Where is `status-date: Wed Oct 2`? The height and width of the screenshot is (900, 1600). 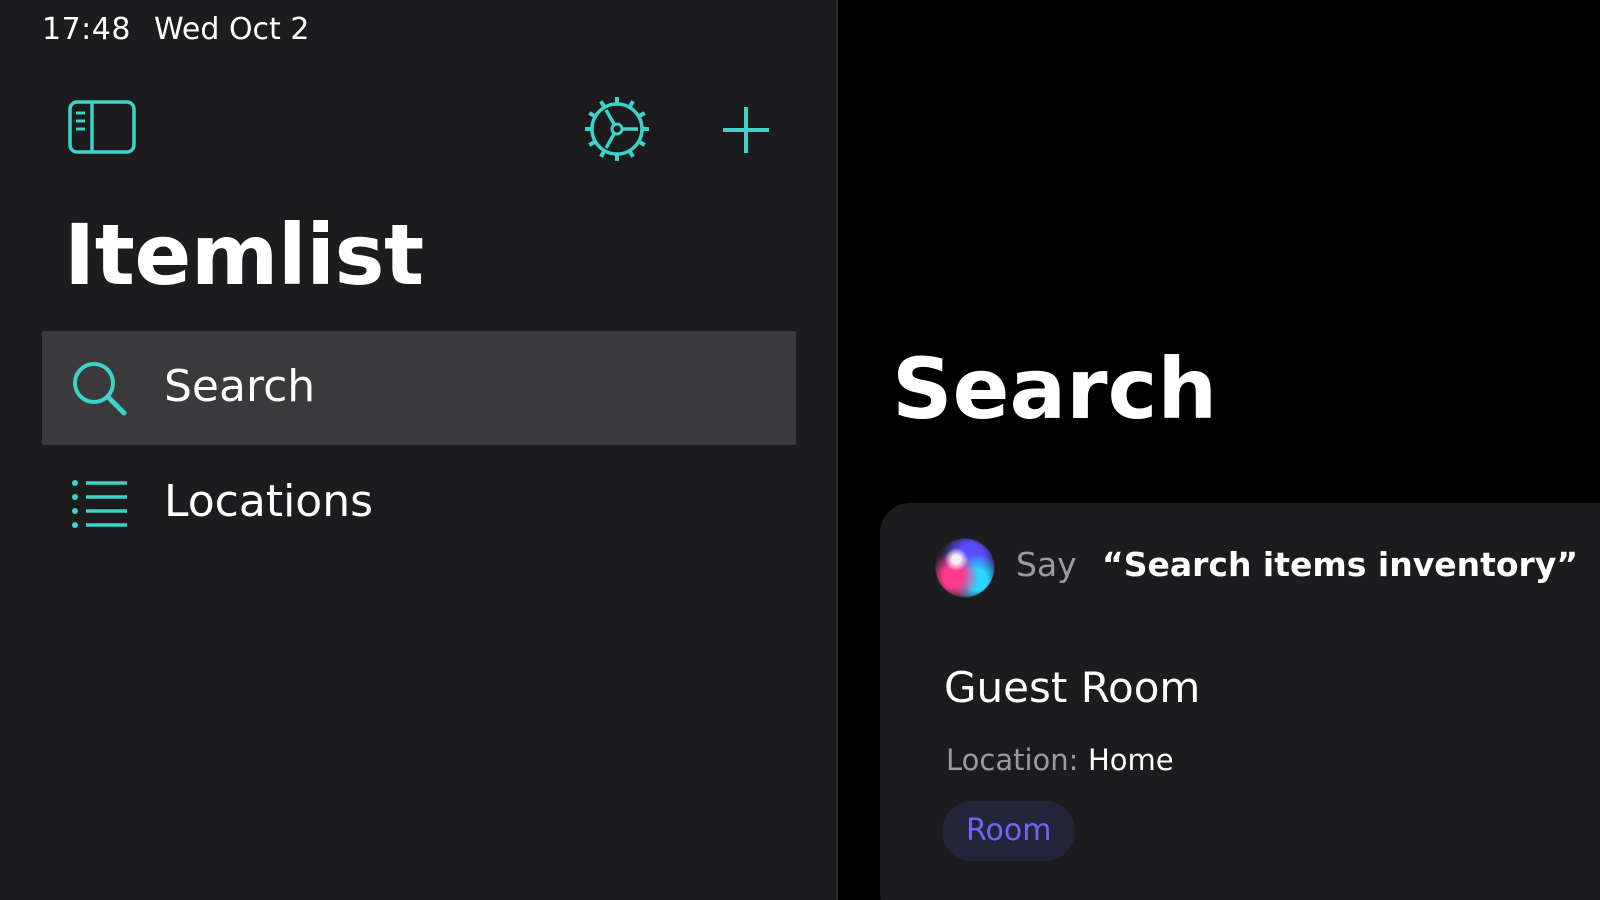 status-date: Wed Oct 2 is located at coordinates (232, 29).